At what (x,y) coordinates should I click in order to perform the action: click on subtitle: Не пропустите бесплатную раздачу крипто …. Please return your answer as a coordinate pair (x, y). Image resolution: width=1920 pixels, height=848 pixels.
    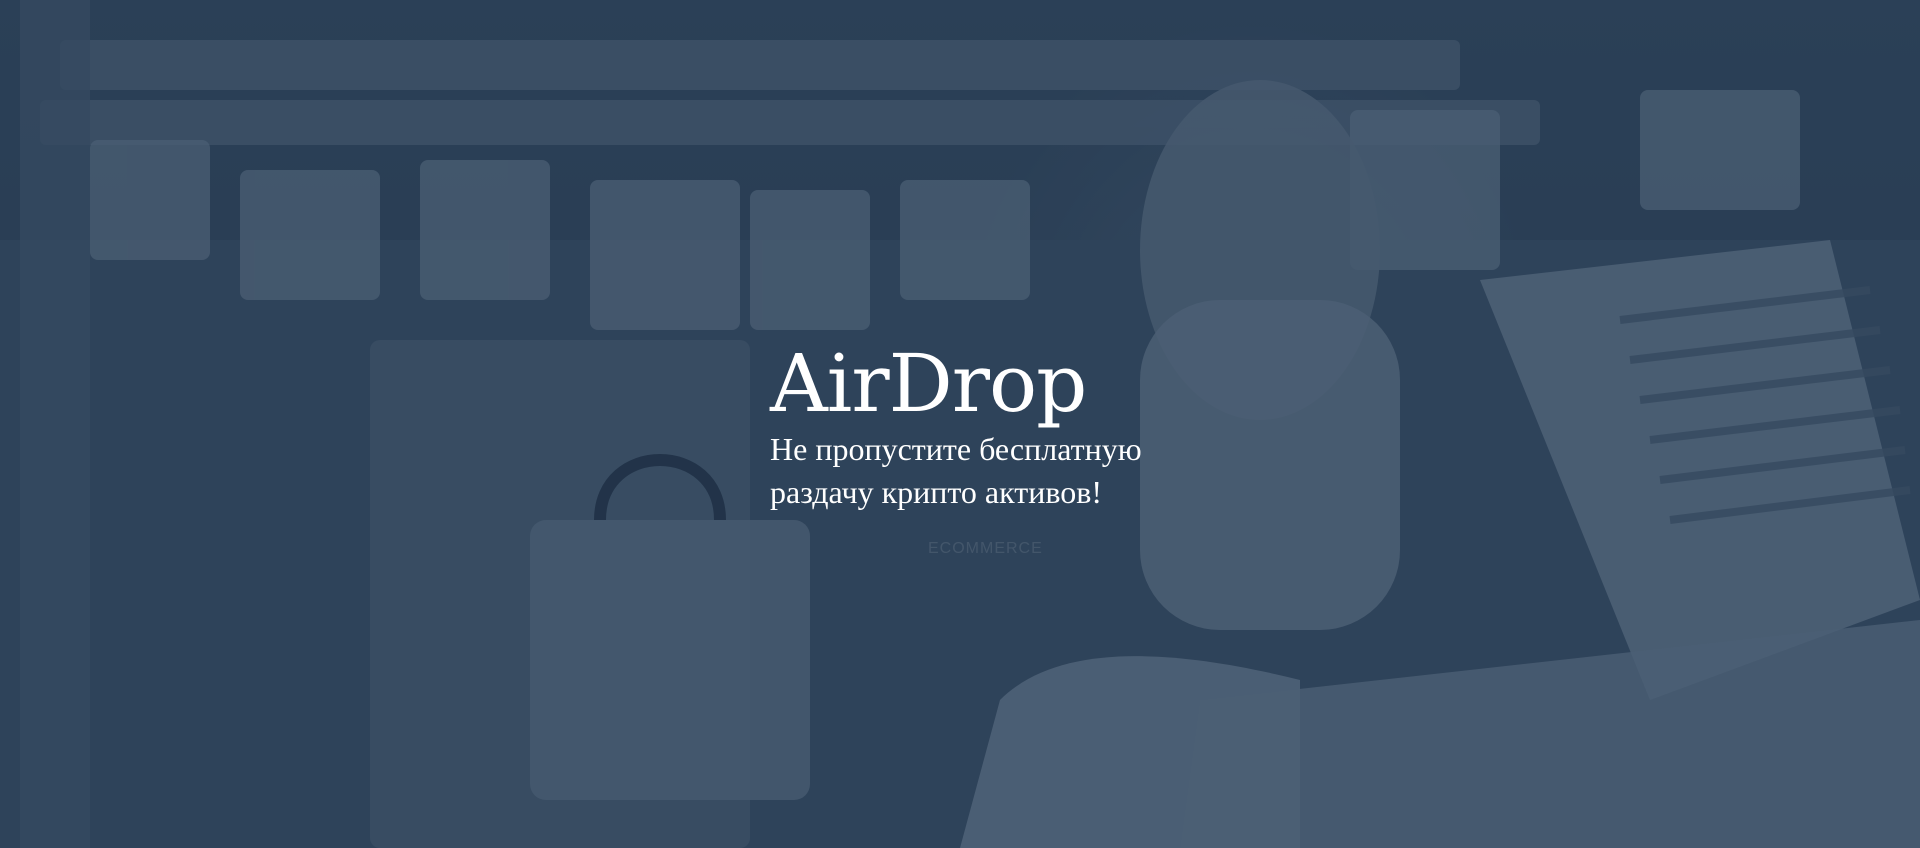
    Looking at the image, I should click on (1030, 471).